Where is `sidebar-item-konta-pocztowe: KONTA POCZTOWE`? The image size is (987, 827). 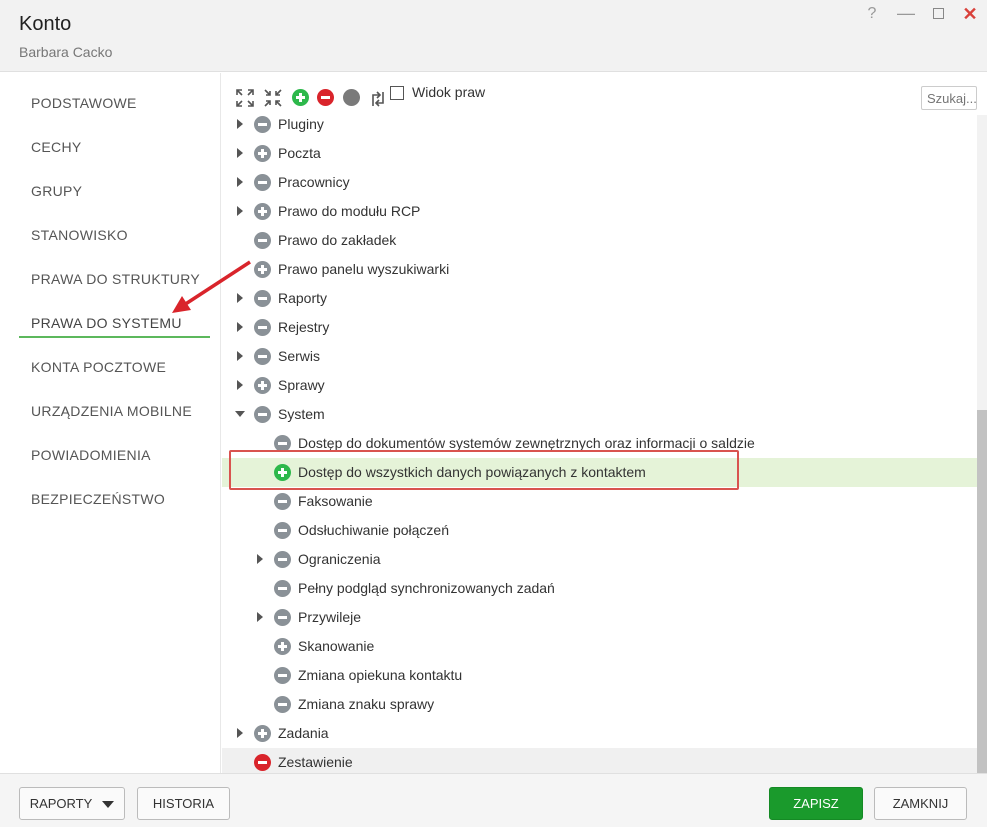 sidebar-item-konta-pocztowe: KONTA POCZTOWE is located at coordinates (114, 367).